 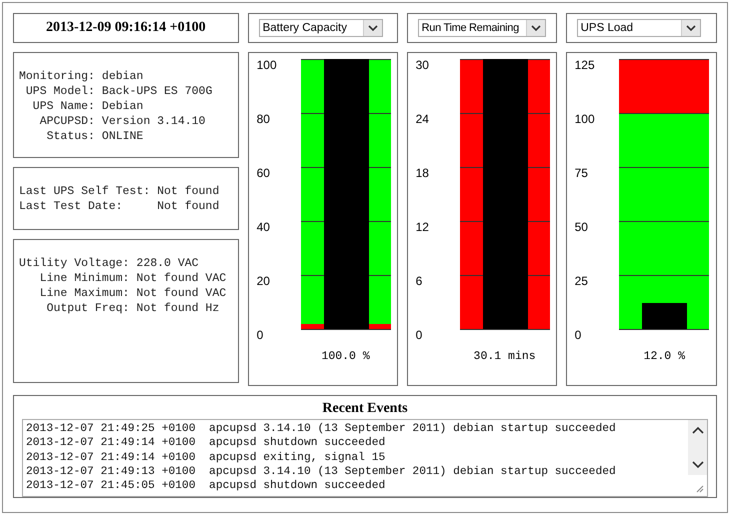 I want to click on scale-label: 80, so click(x=263, y=119).